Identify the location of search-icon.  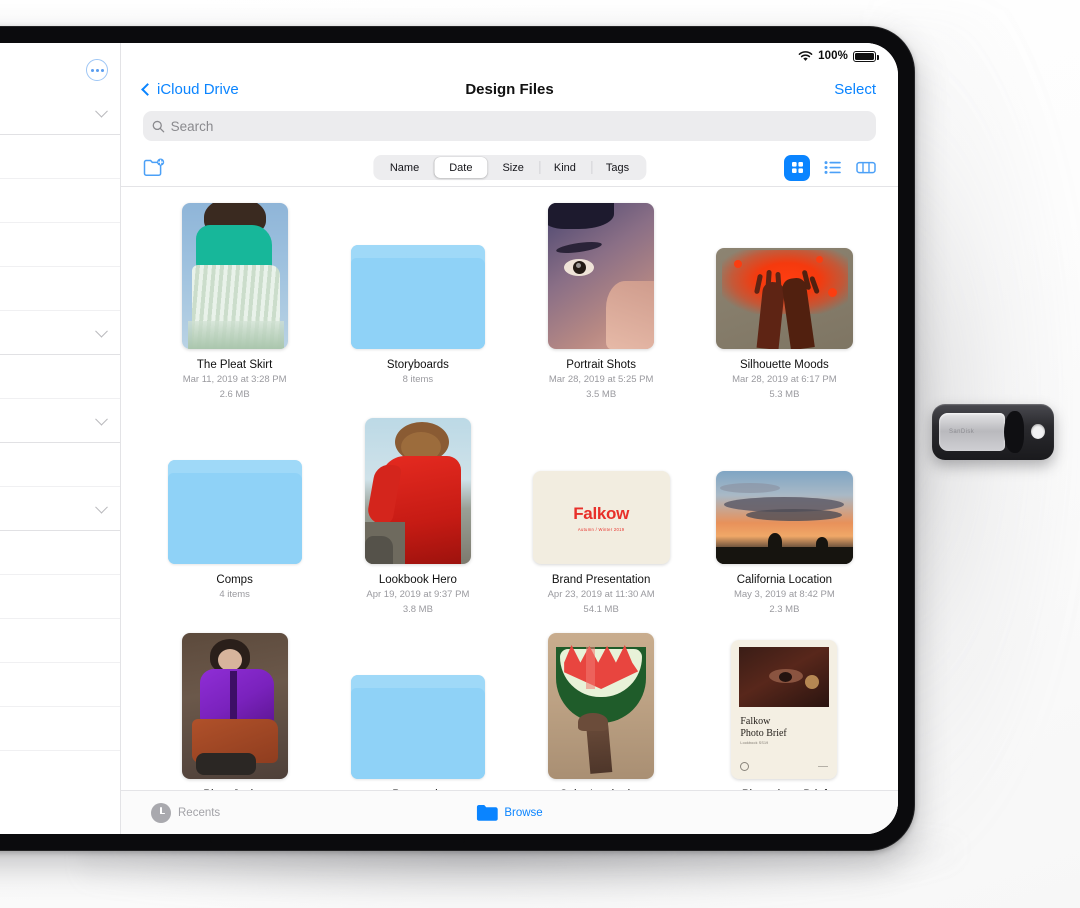
(158, 126).